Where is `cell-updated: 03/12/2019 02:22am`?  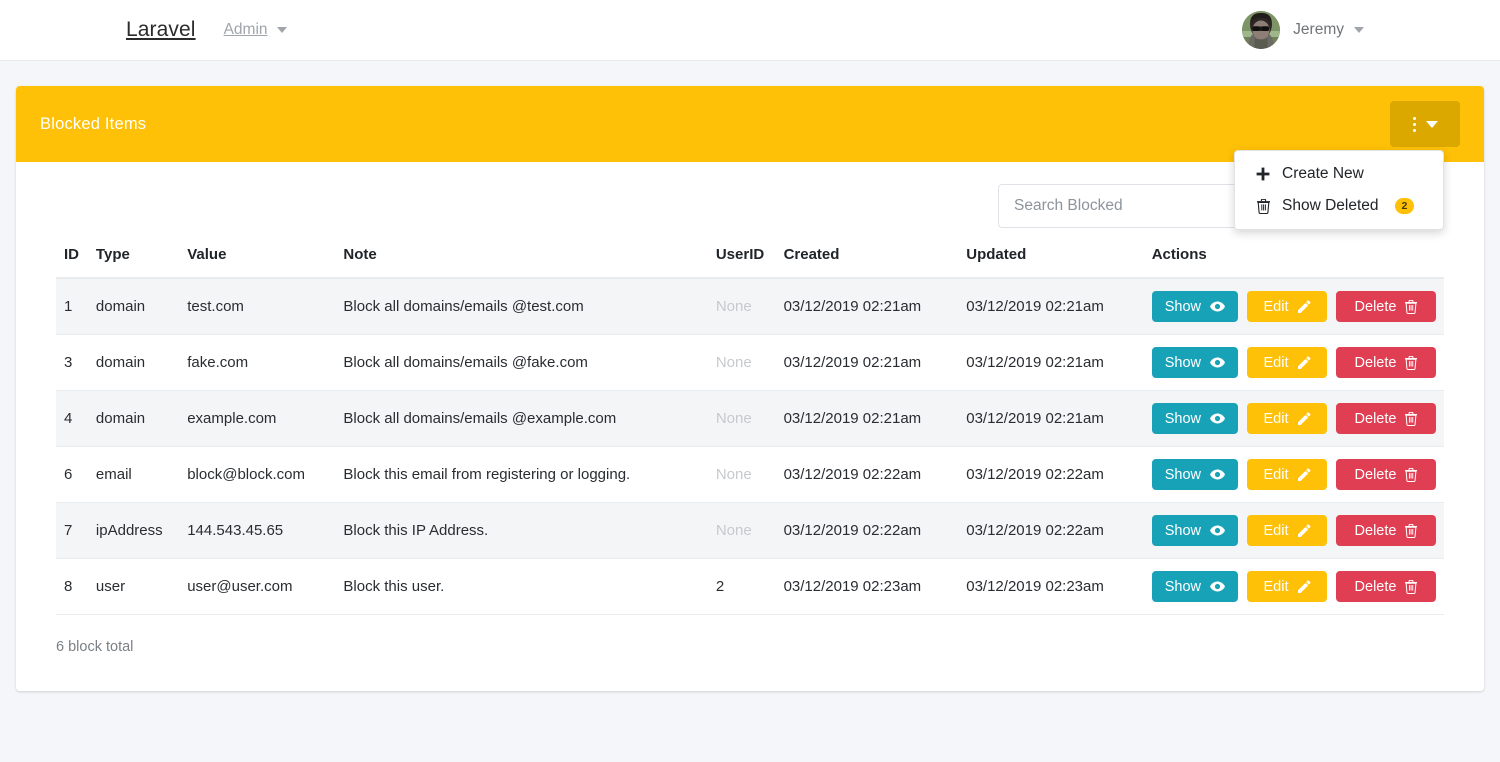 cell-updated: 03/12/2019 02:22am is located at coordinates (1051, 530).